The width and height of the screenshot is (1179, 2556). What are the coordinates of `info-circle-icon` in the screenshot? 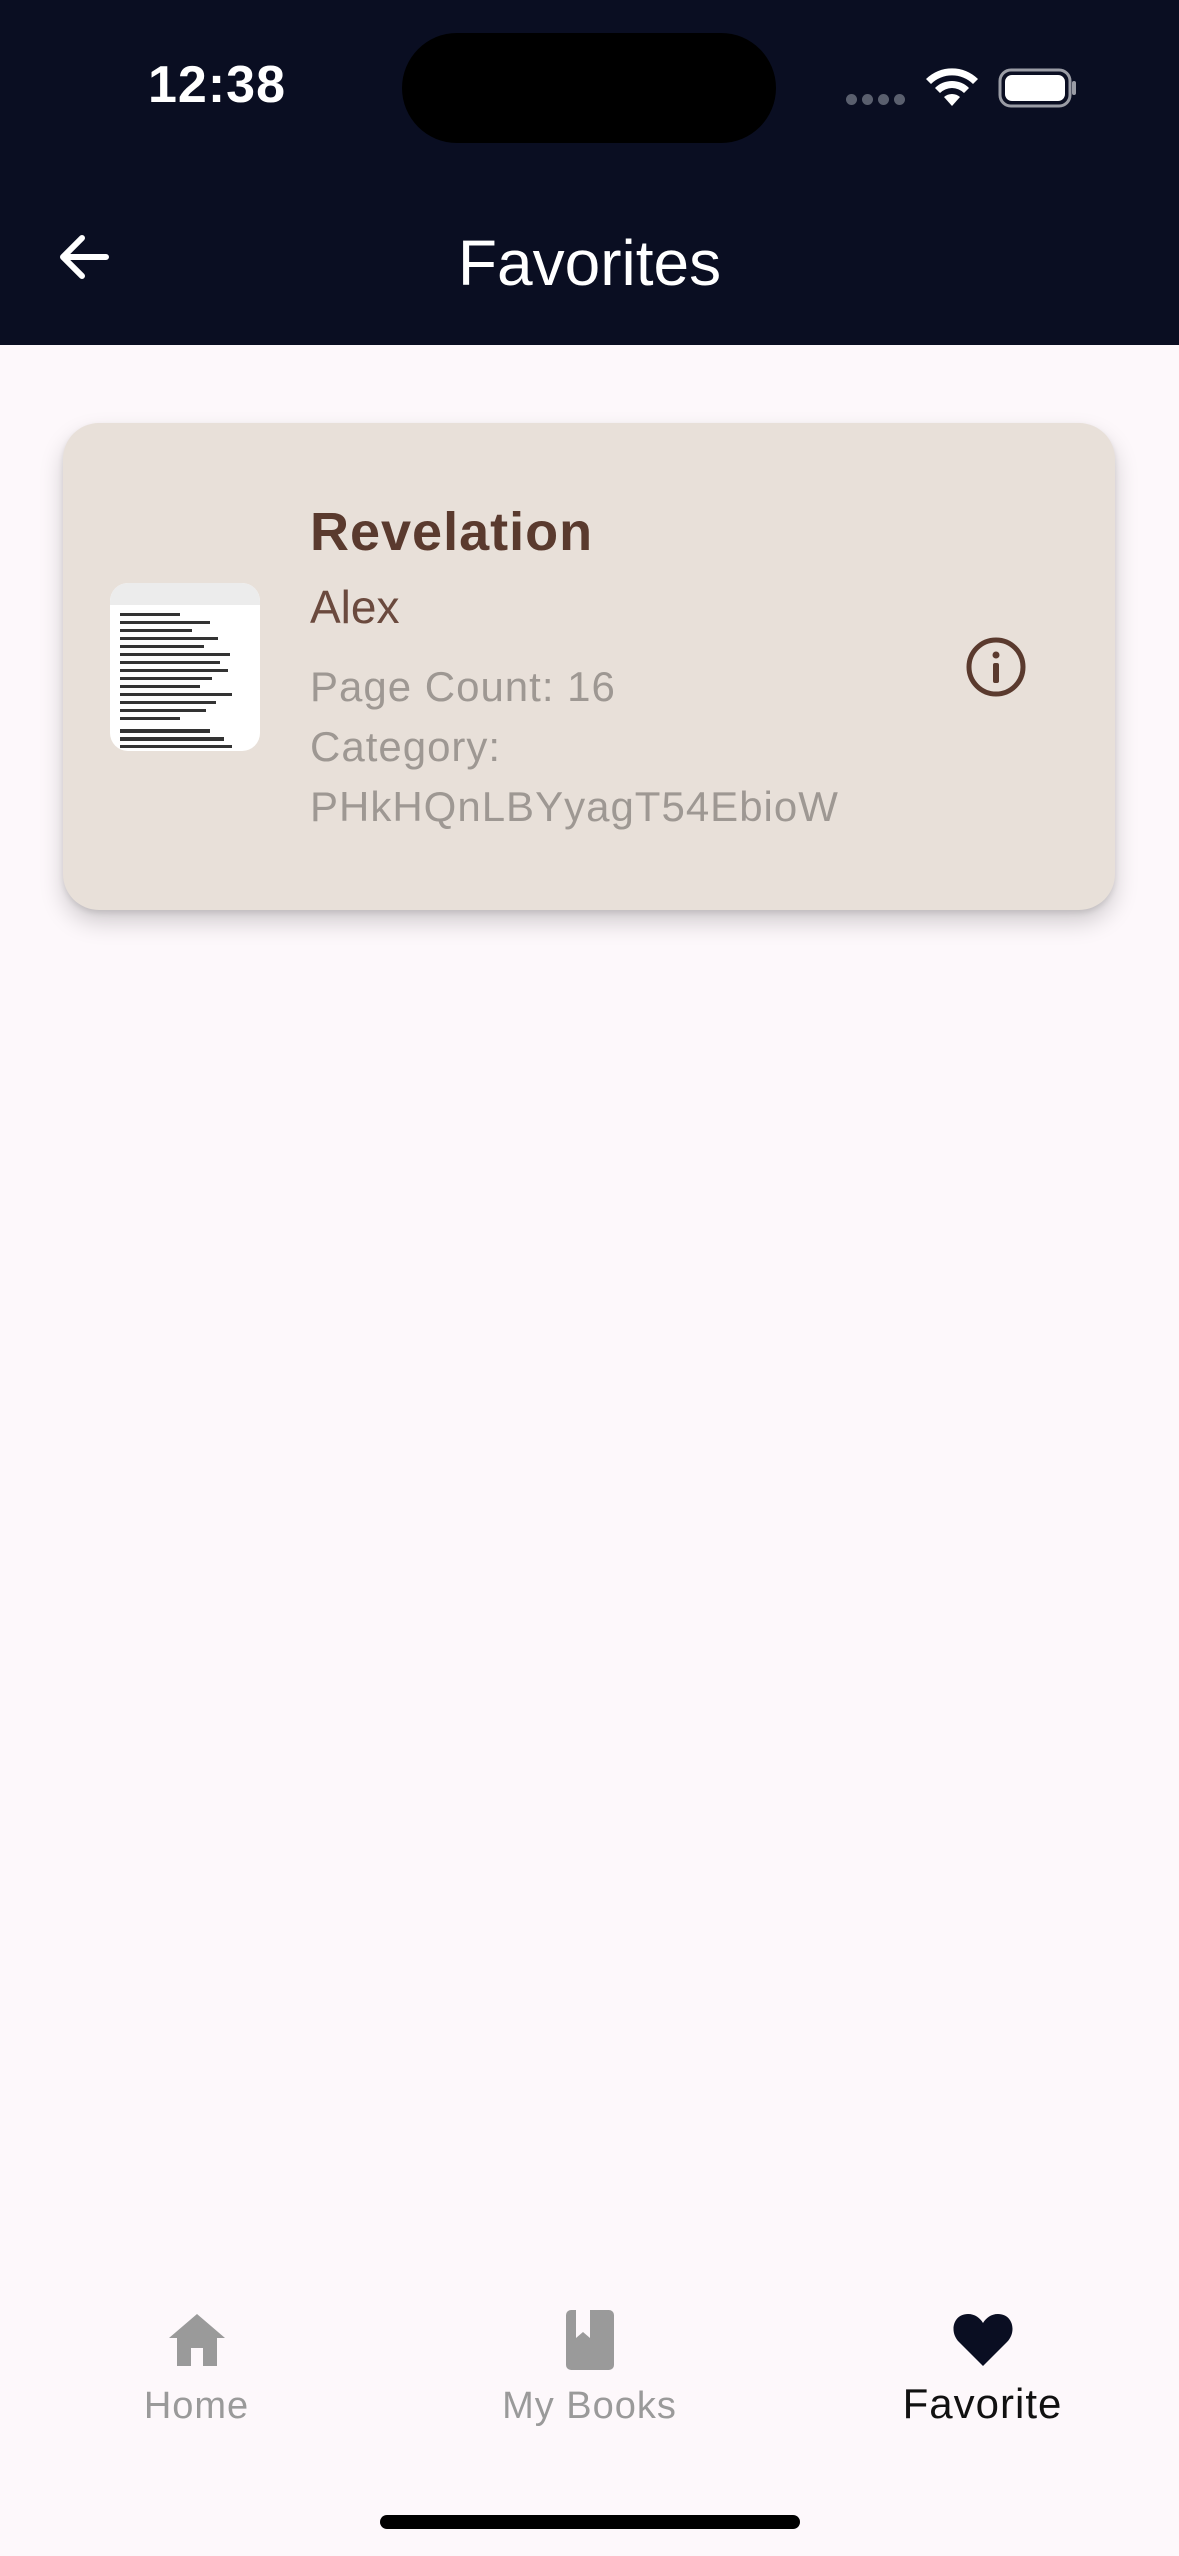 It's located at (996, 667).